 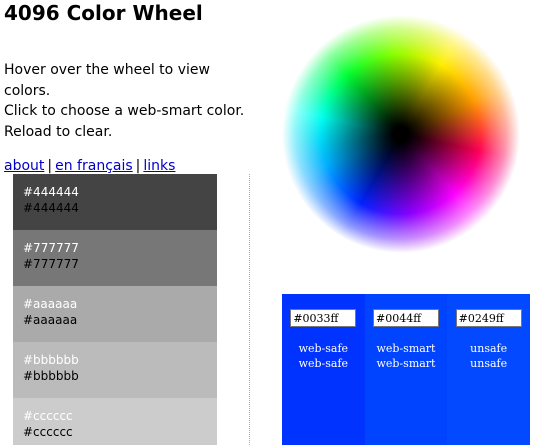 What do you see at coordinates (48, 416) in the screenshot?
I see `swatch-label-top: #cccccc` at bounding box center [48, 416].